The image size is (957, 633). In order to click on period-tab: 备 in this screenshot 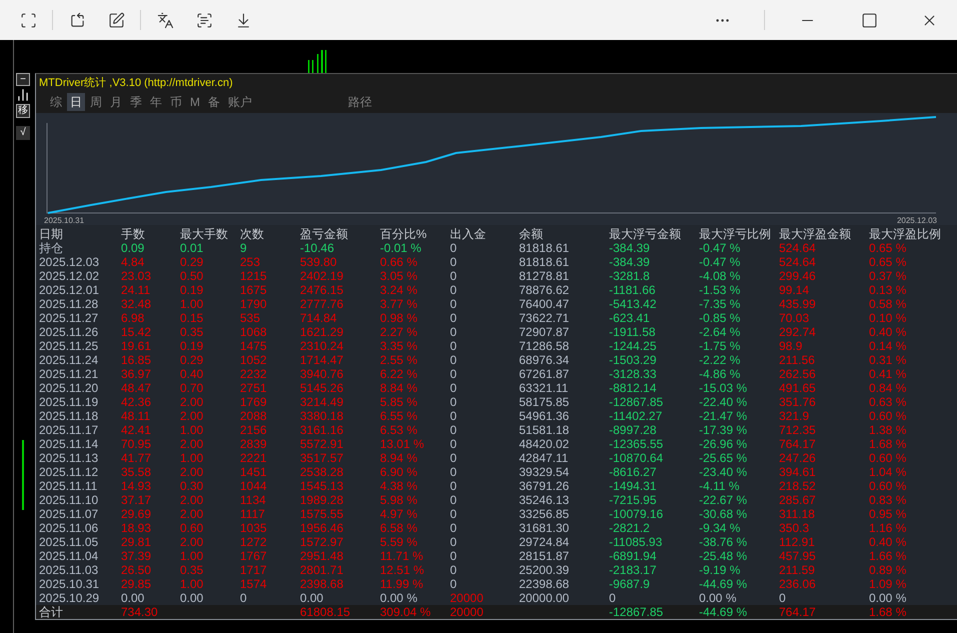, I will do `click(214, 102)`.